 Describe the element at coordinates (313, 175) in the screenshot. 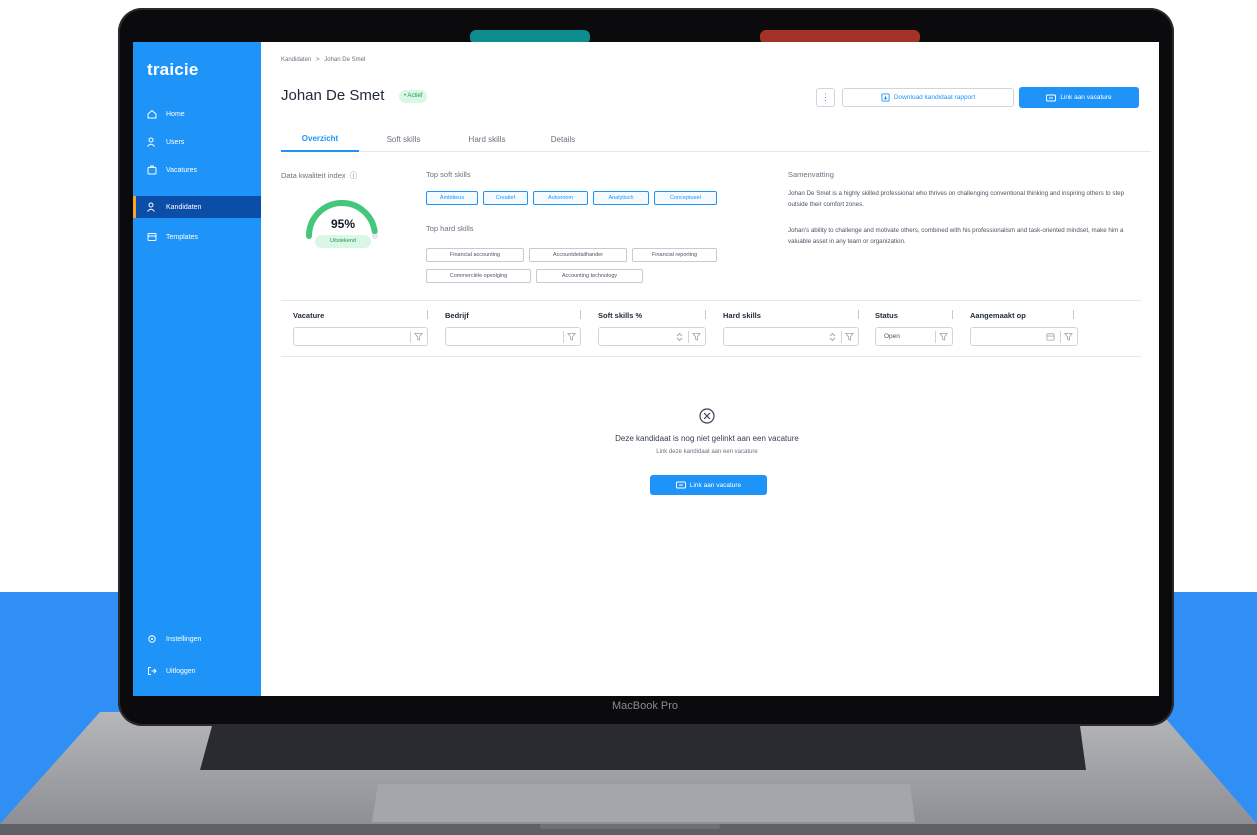

I see `quality-index-title: Data kwaliteit index` at that location.